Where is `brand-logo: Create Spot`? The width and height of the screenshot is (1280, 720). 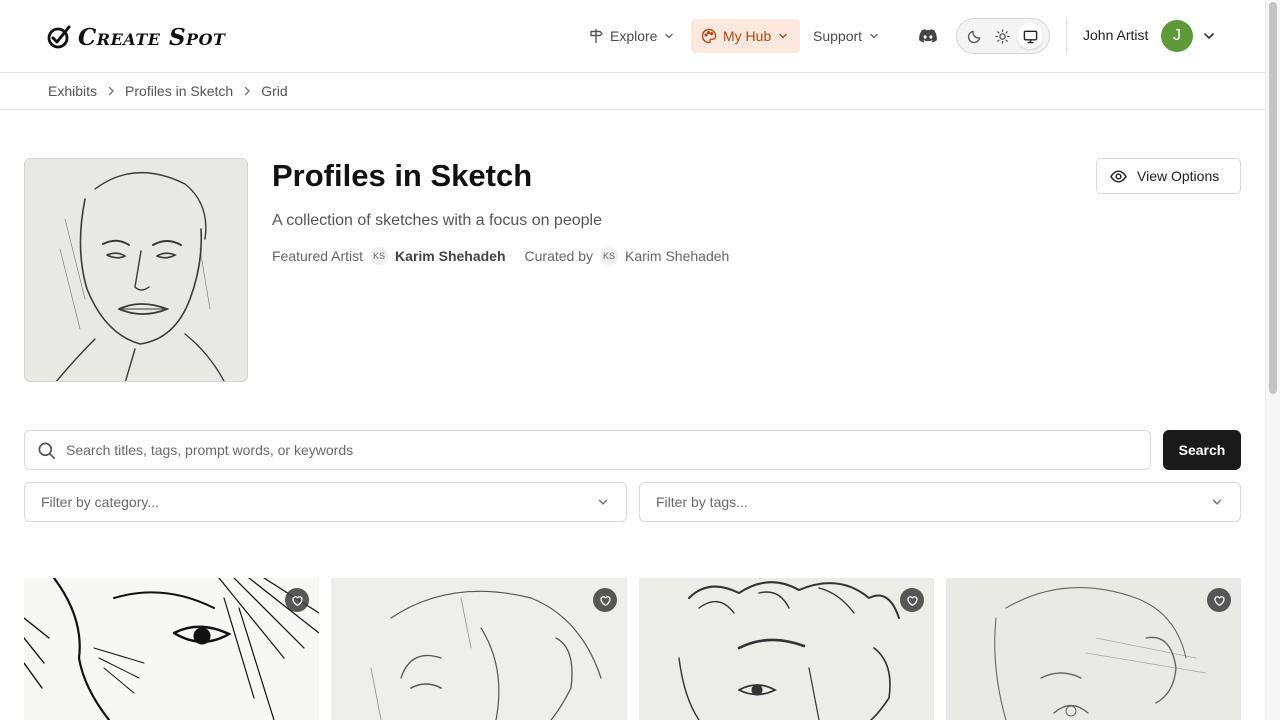 brand-logo: Create Spot is located at coordinates (136, 37).